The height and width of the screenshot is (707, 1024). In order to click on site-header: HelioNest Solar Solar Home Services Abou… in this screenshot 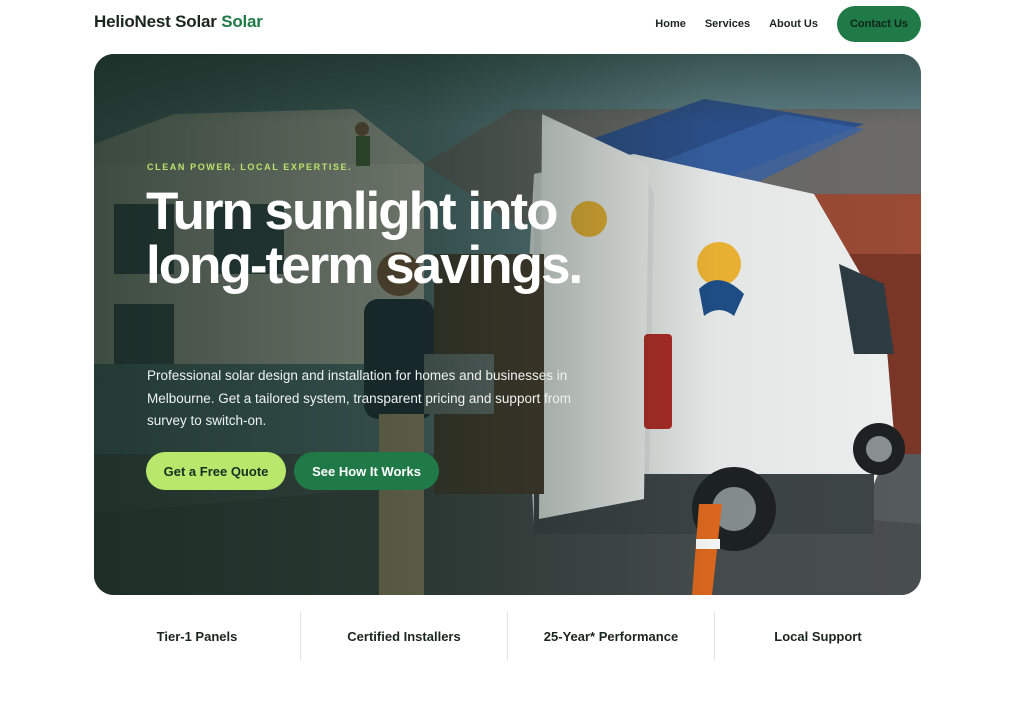, I will do `click(512, 24)`.